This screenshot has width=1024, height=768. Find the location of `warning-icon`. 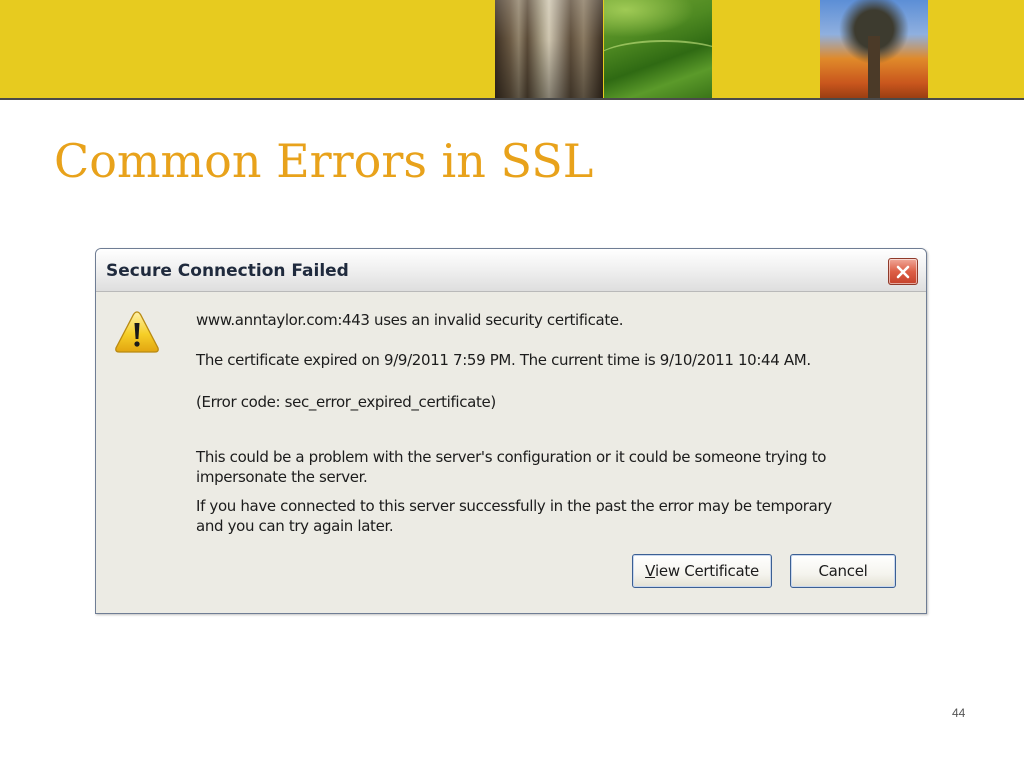

warning-icon is located at coordinates (137, 332).